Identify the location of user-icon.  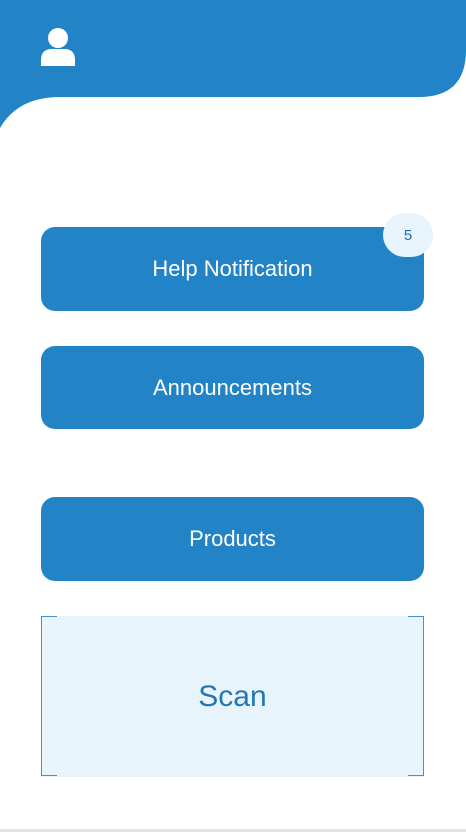
(58, 47).